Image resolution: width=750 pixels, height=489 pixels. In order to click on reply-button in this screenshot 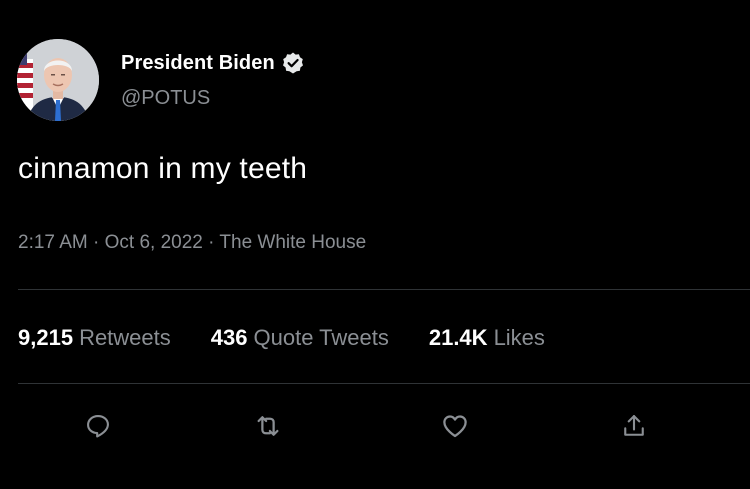, I will do `click(98, 426)`.